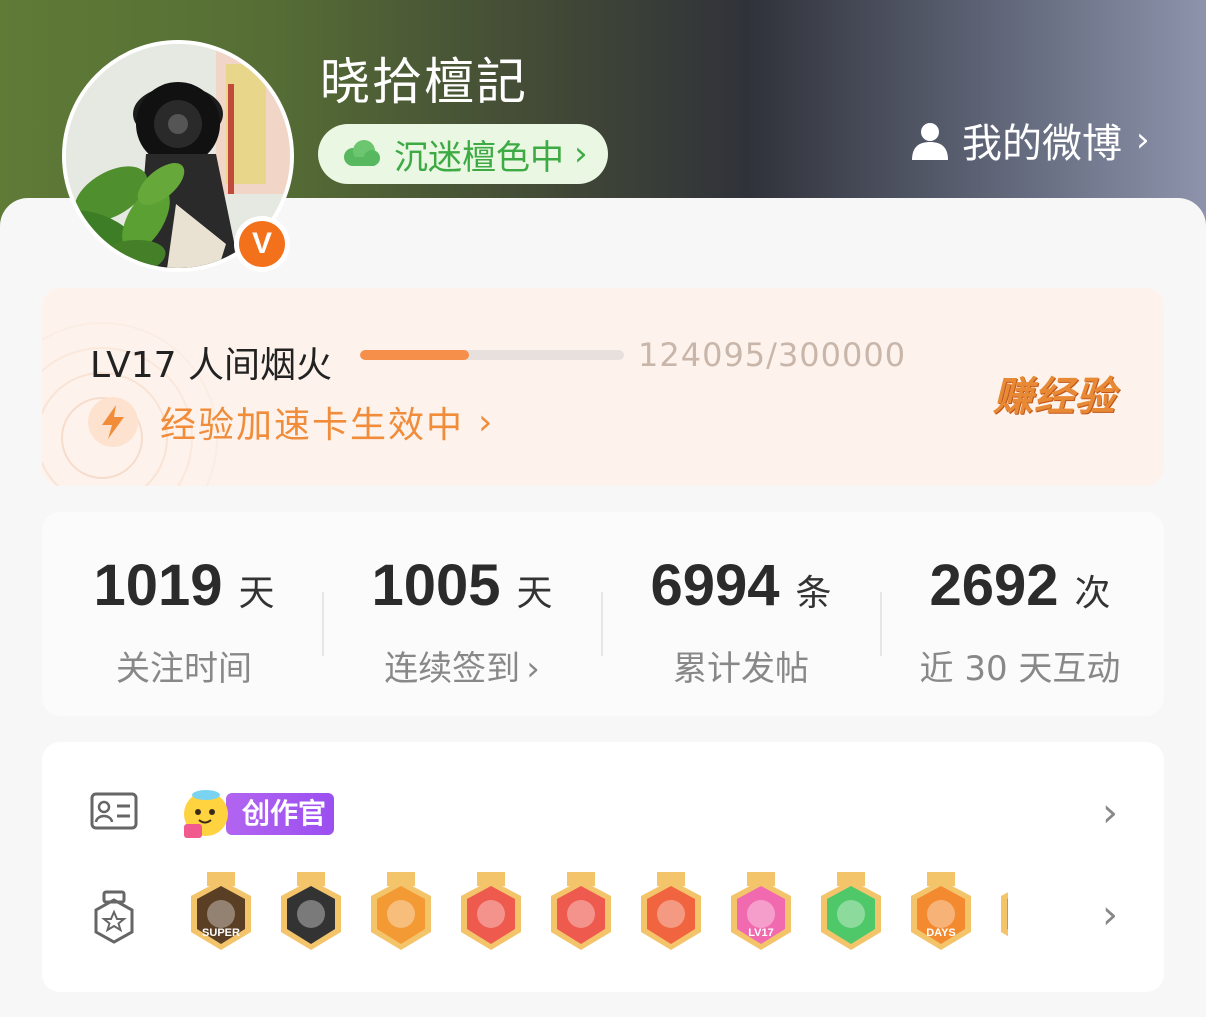  Describe the element at coordinates (930, 140) in the screenshot. I see `person-icon` at that location.